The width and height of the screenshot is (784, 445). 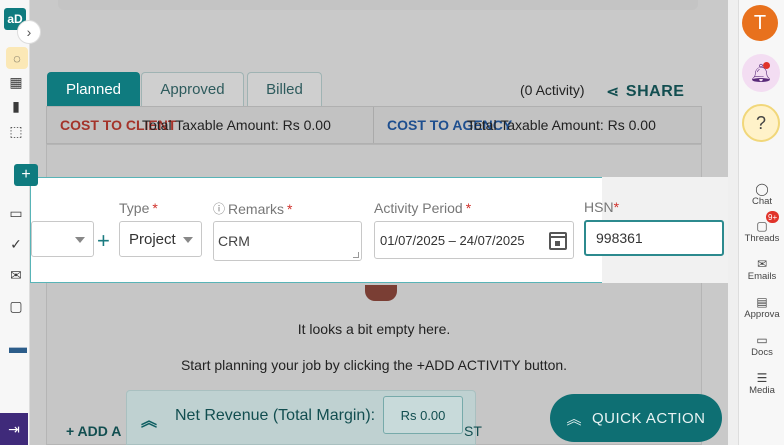 I want to click on rail-nav-docs: ▭ Docs, so click(x=761, y=345).